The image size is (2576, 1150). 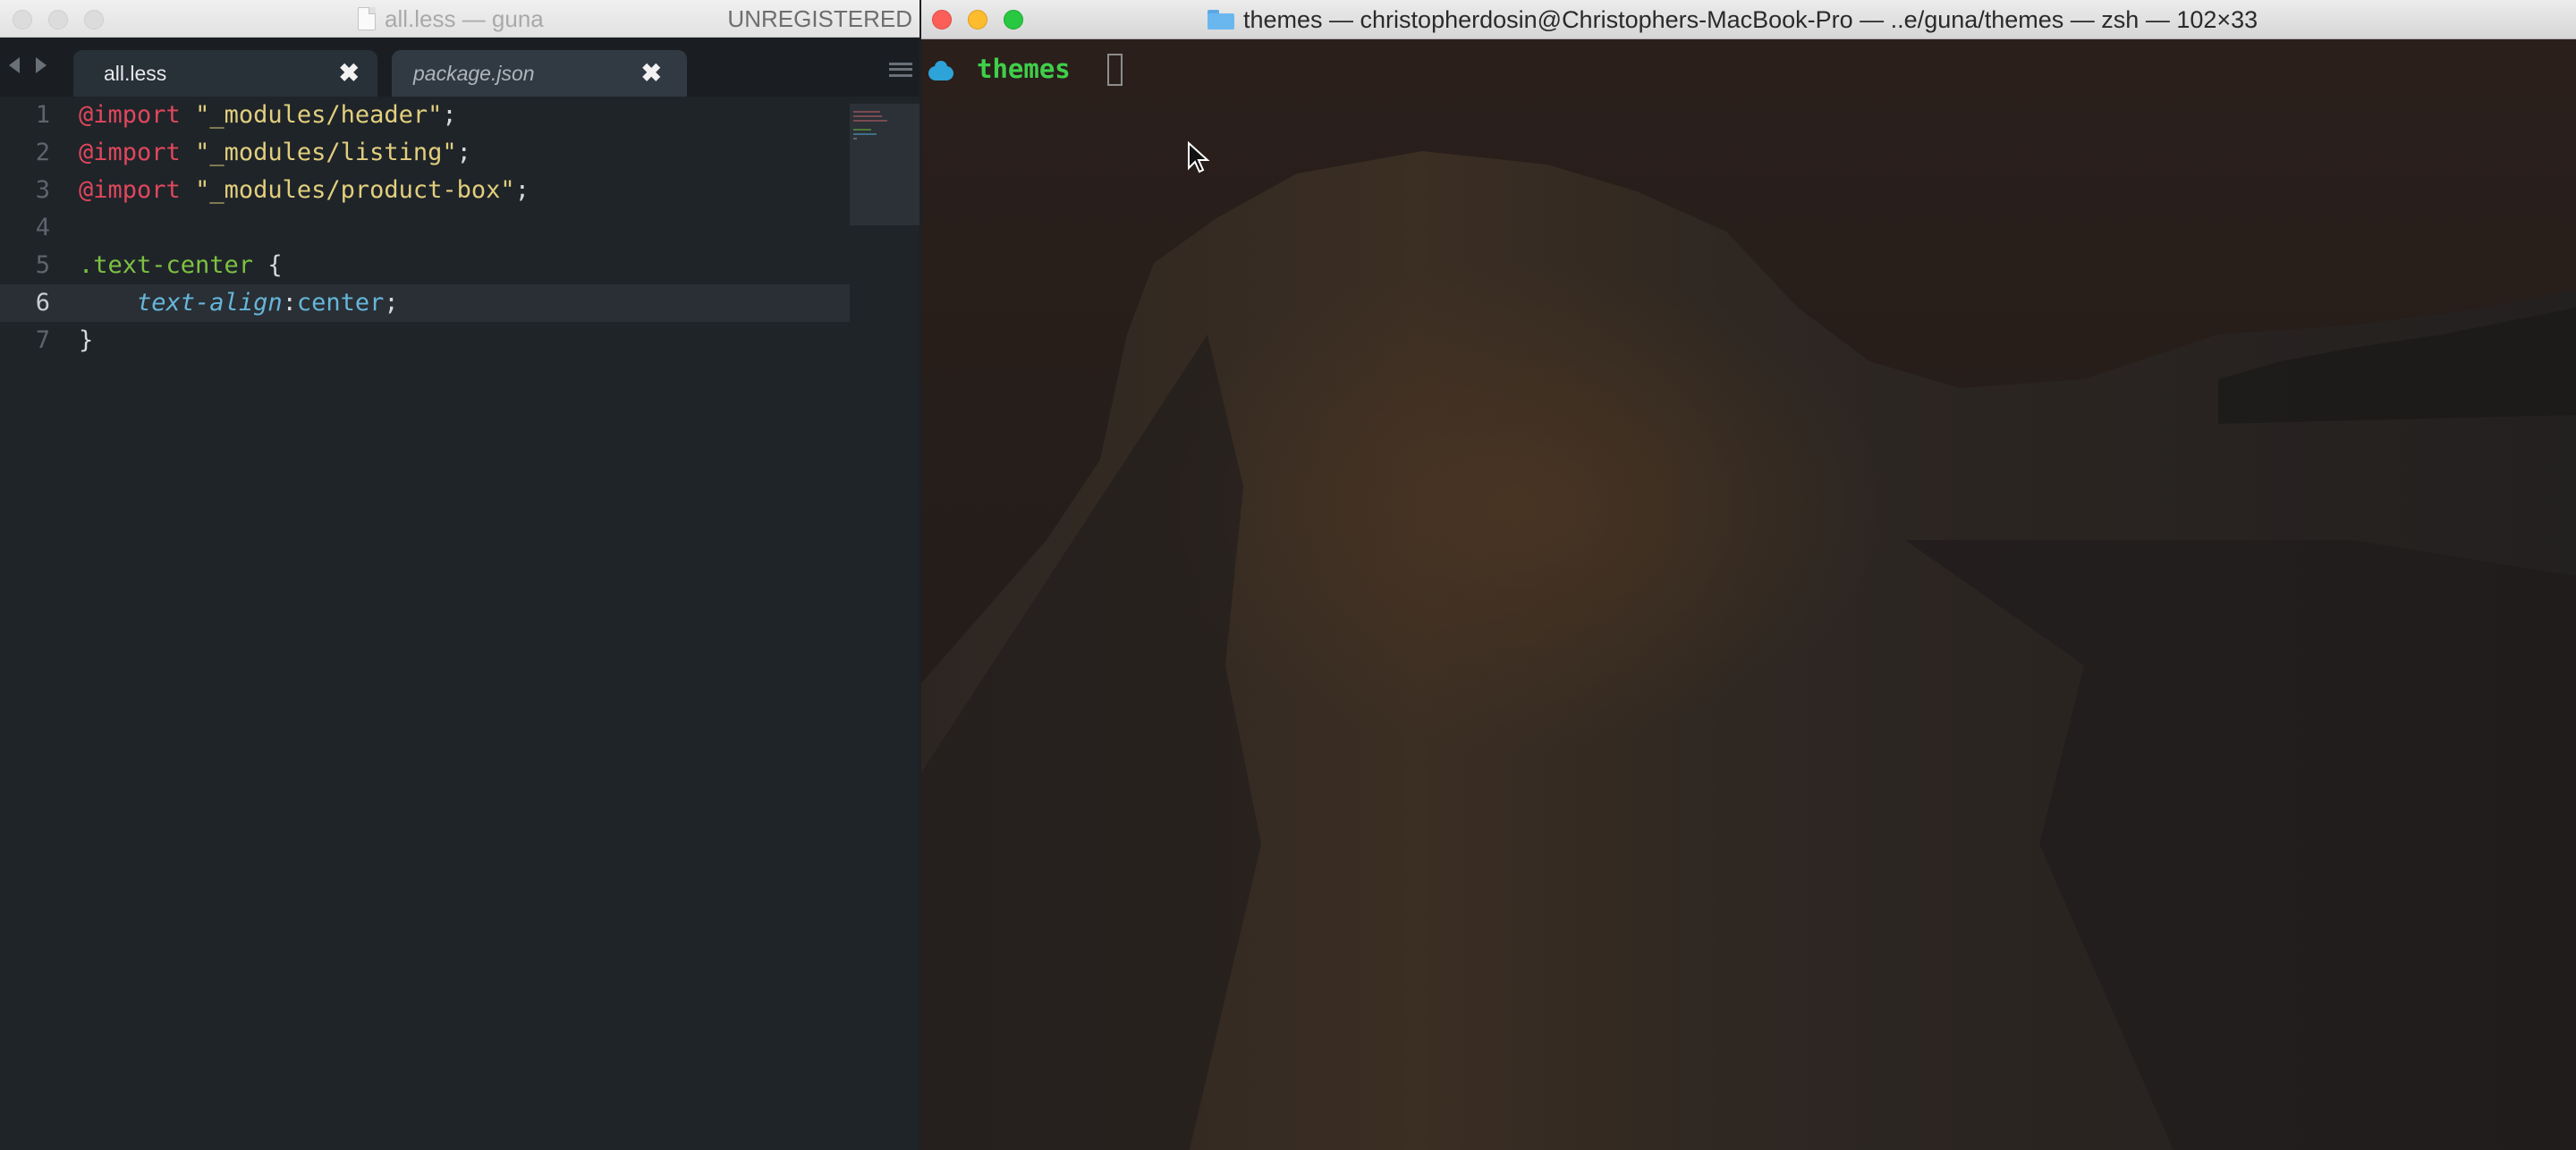 What do you see at coordinates (977, 20) in the screenshot?
I see `minimize-button` at bounding box center [977, 20].